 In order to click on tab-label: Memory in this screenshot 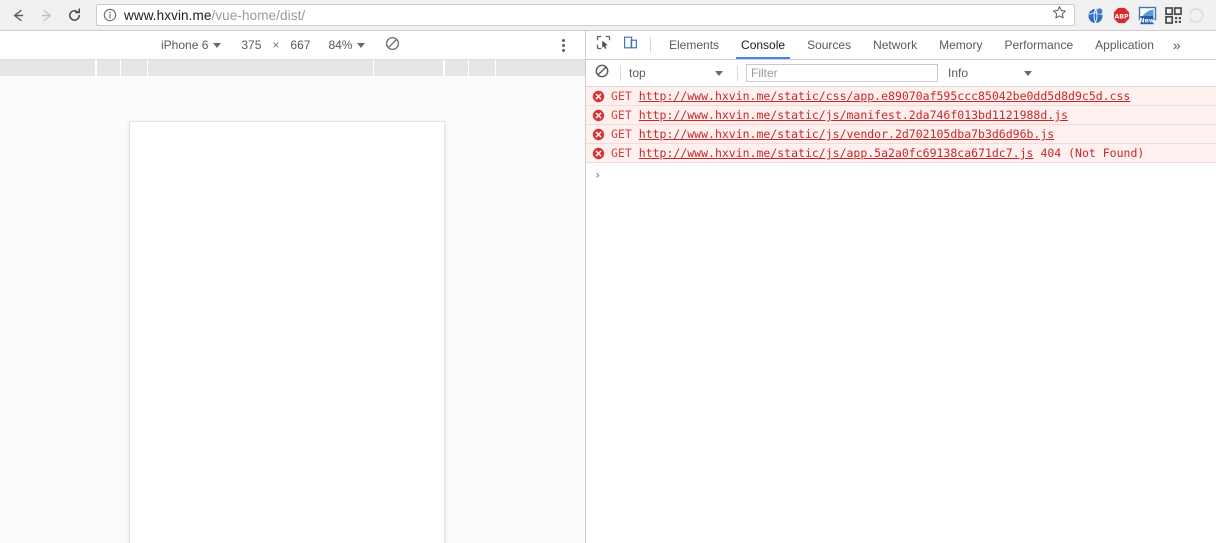, I will do `click(961, 45)`.